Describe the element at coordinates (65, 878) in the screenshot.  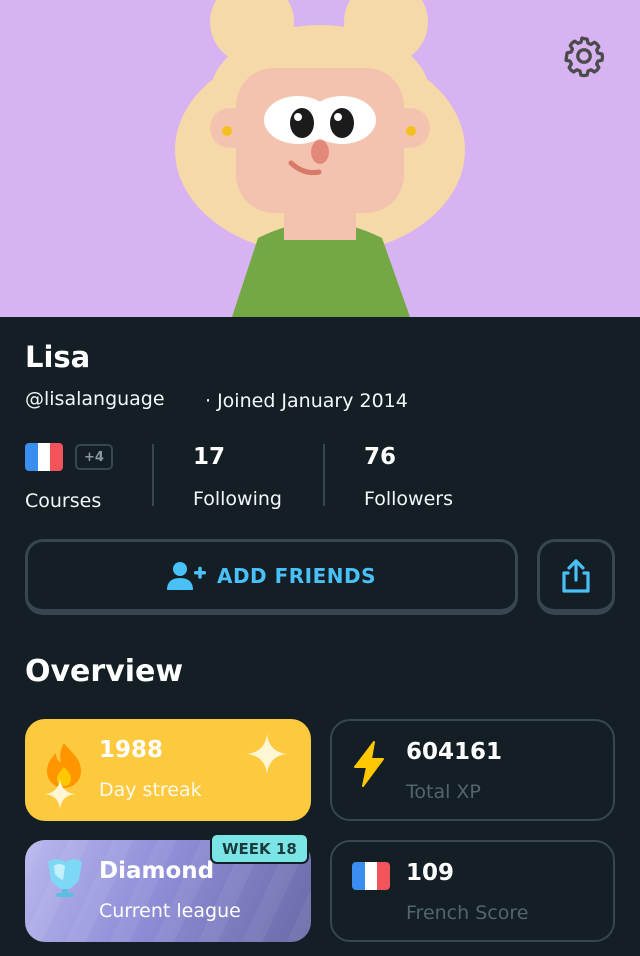
I see `diamond-trophy-icon` at that location.